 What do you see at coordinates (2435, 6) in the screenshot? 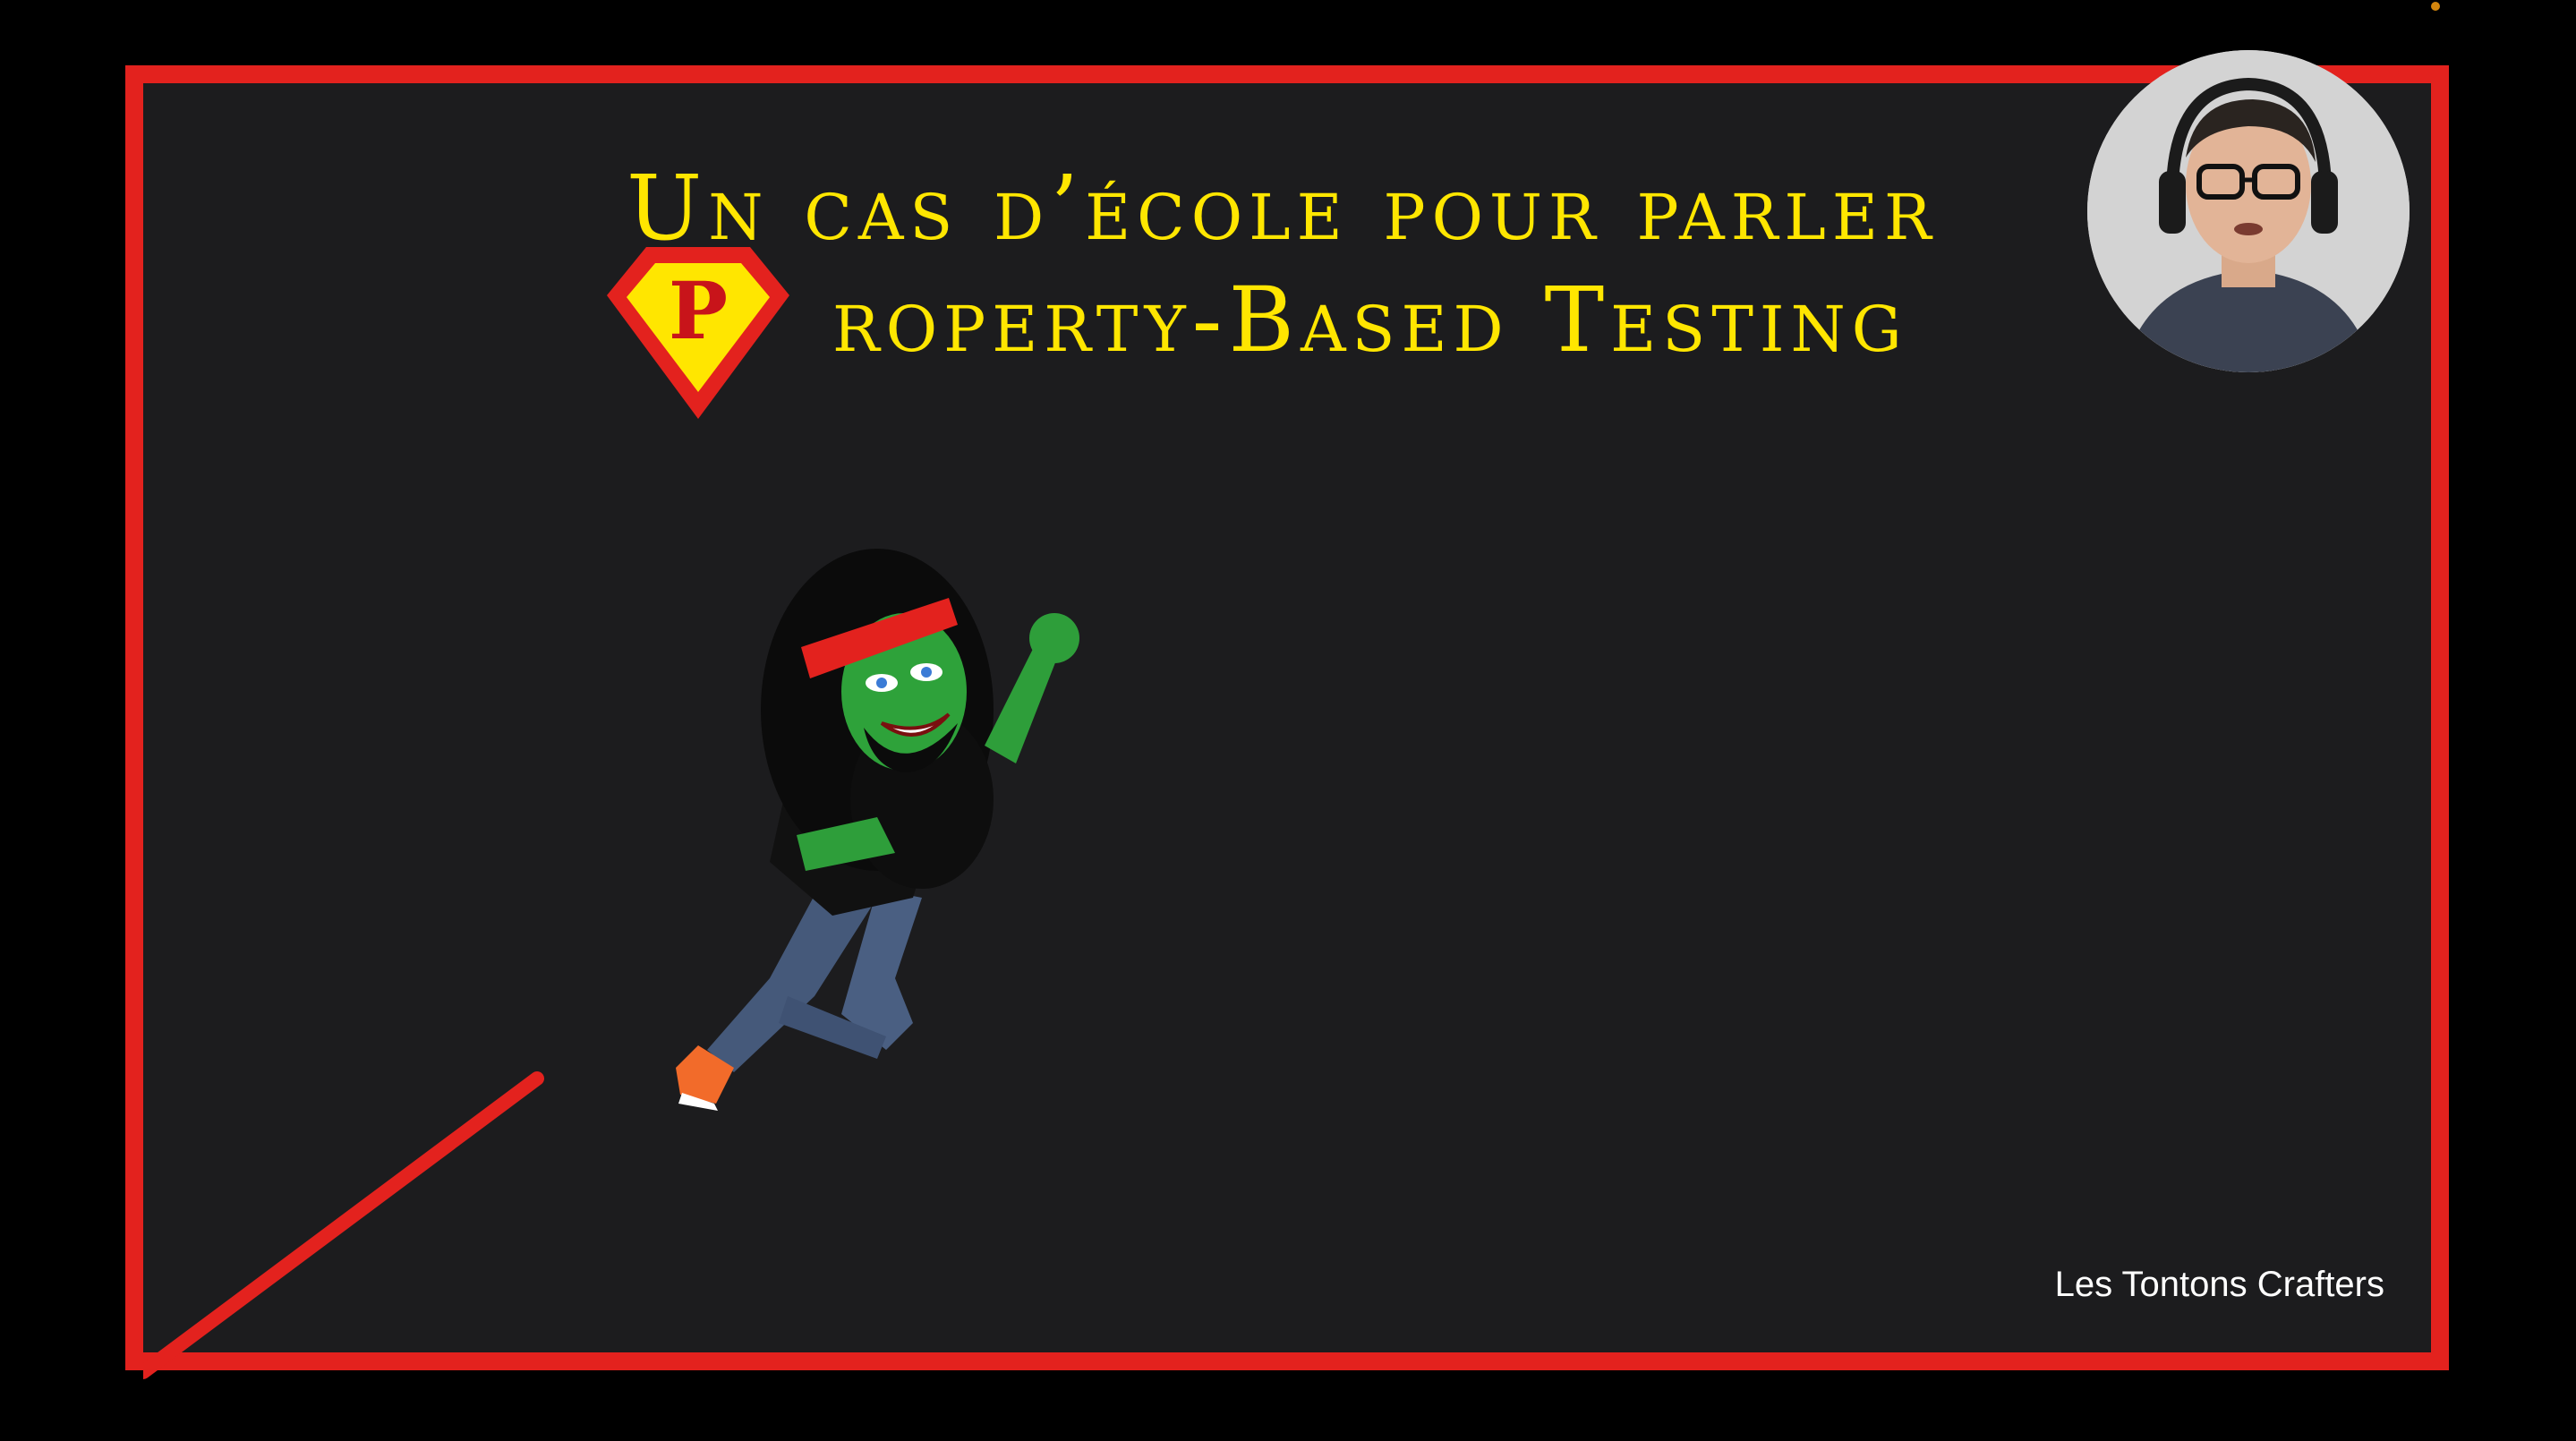
I see `recording-indicator-dot` at bounding box center [2435, 6].